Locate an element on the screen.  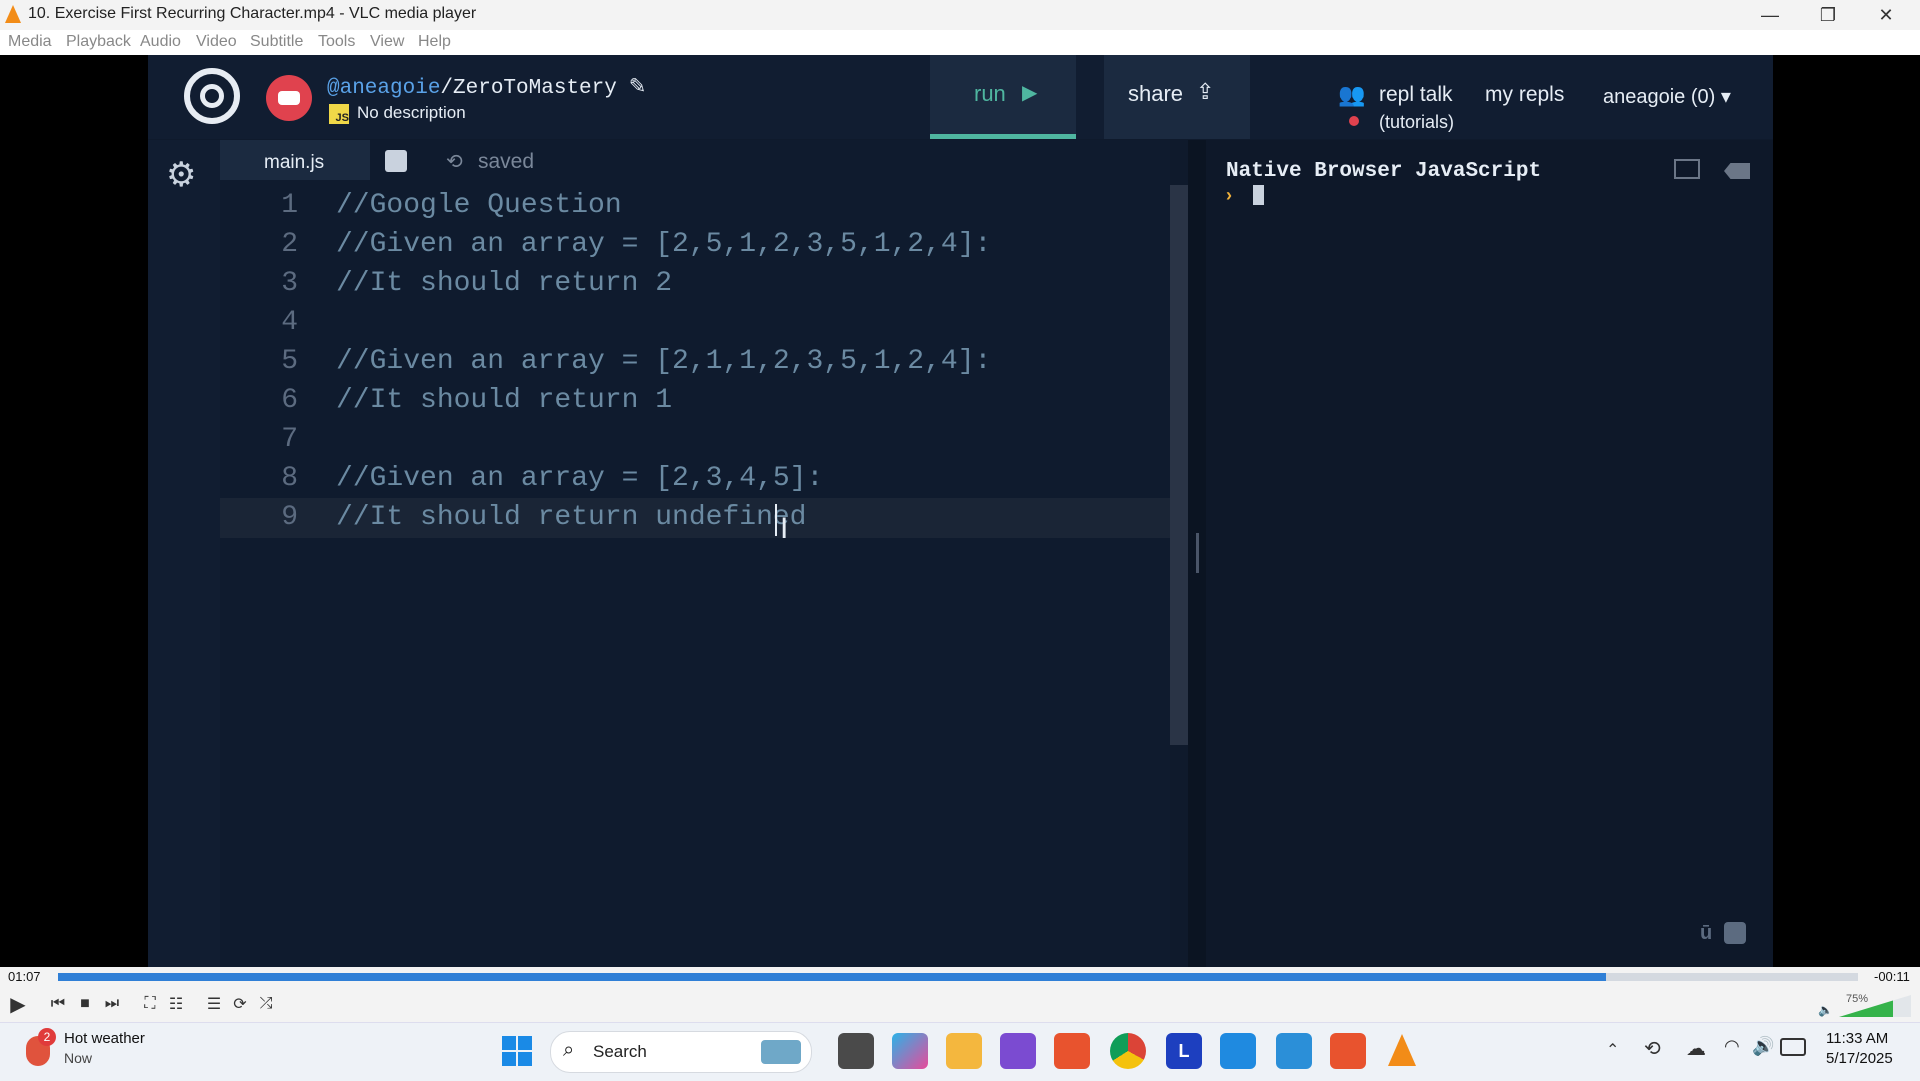
console-title: Native Browser JavaScript is located at coordinates (1384, 171).